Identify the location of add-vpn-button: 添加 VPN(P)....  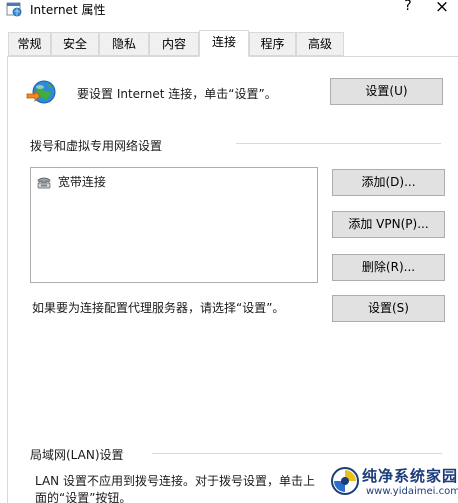
(388, 224).